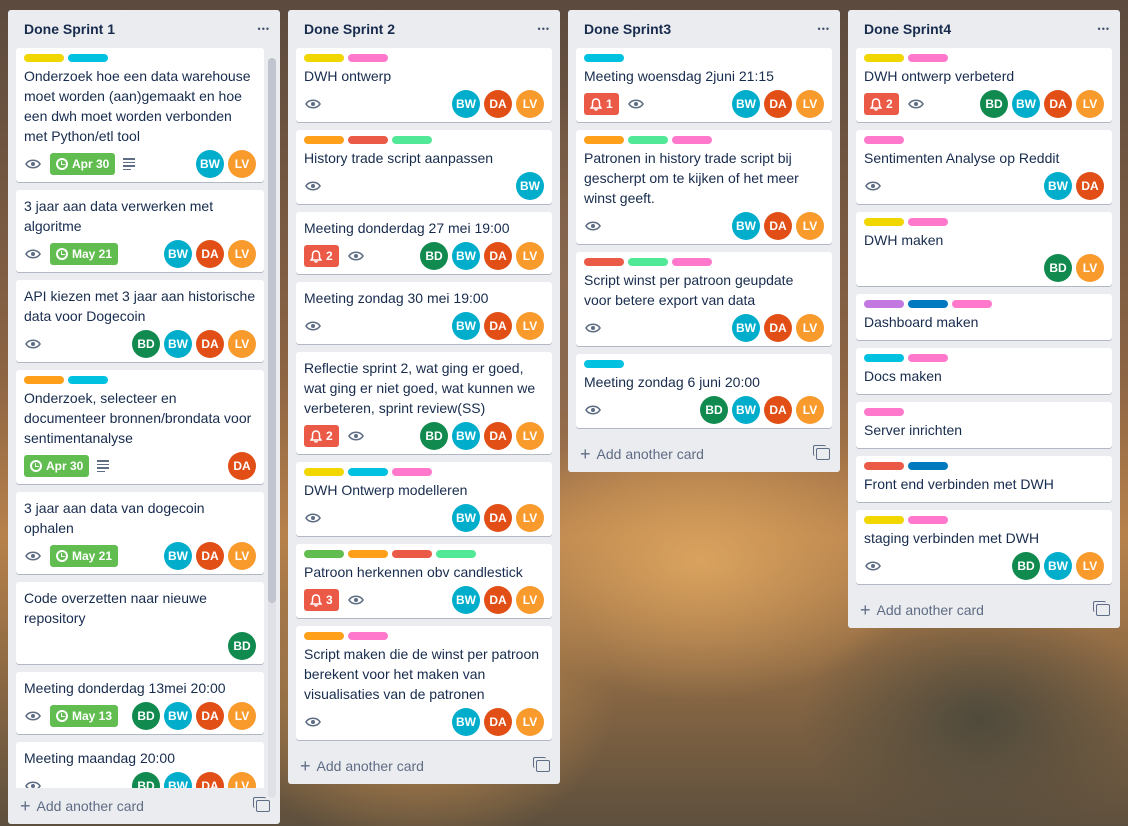 The image size is (1128, 826). What do you see at coordinates (424, 85) in the screenshot?
I see `card: DWH ontwerp BW DA LV` at bounding box center [424, 85].